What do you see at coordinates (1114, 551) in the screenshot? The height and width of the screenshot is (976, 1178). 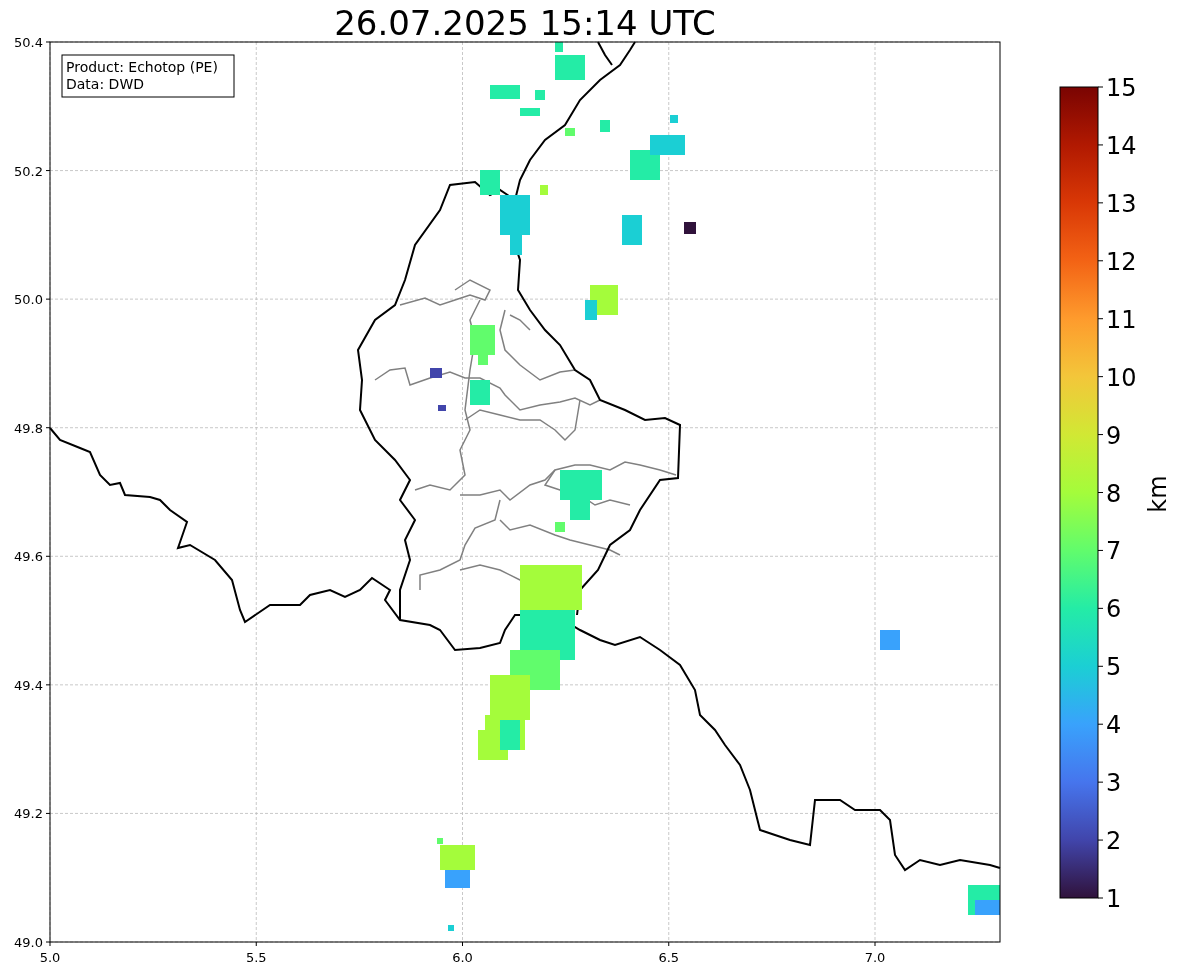 I see `colorbar-tick-label: 7` at bounding box center [1114, 551].